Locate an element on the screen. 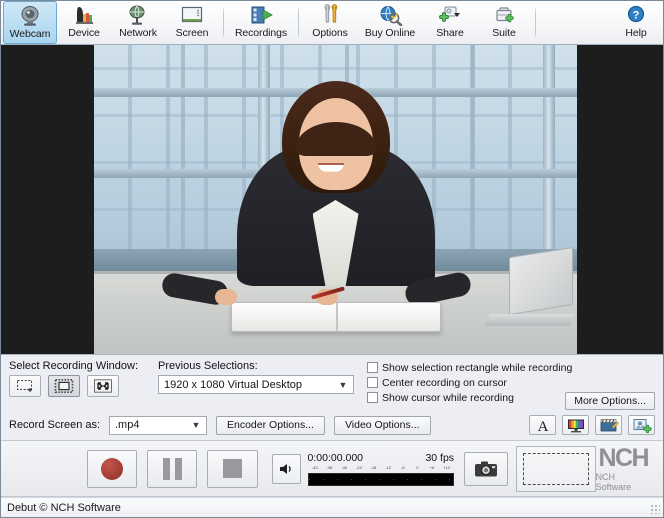 This screenshot has height=518, width=664. meter-tick-label: -24 is located at coordinates (358, 467).